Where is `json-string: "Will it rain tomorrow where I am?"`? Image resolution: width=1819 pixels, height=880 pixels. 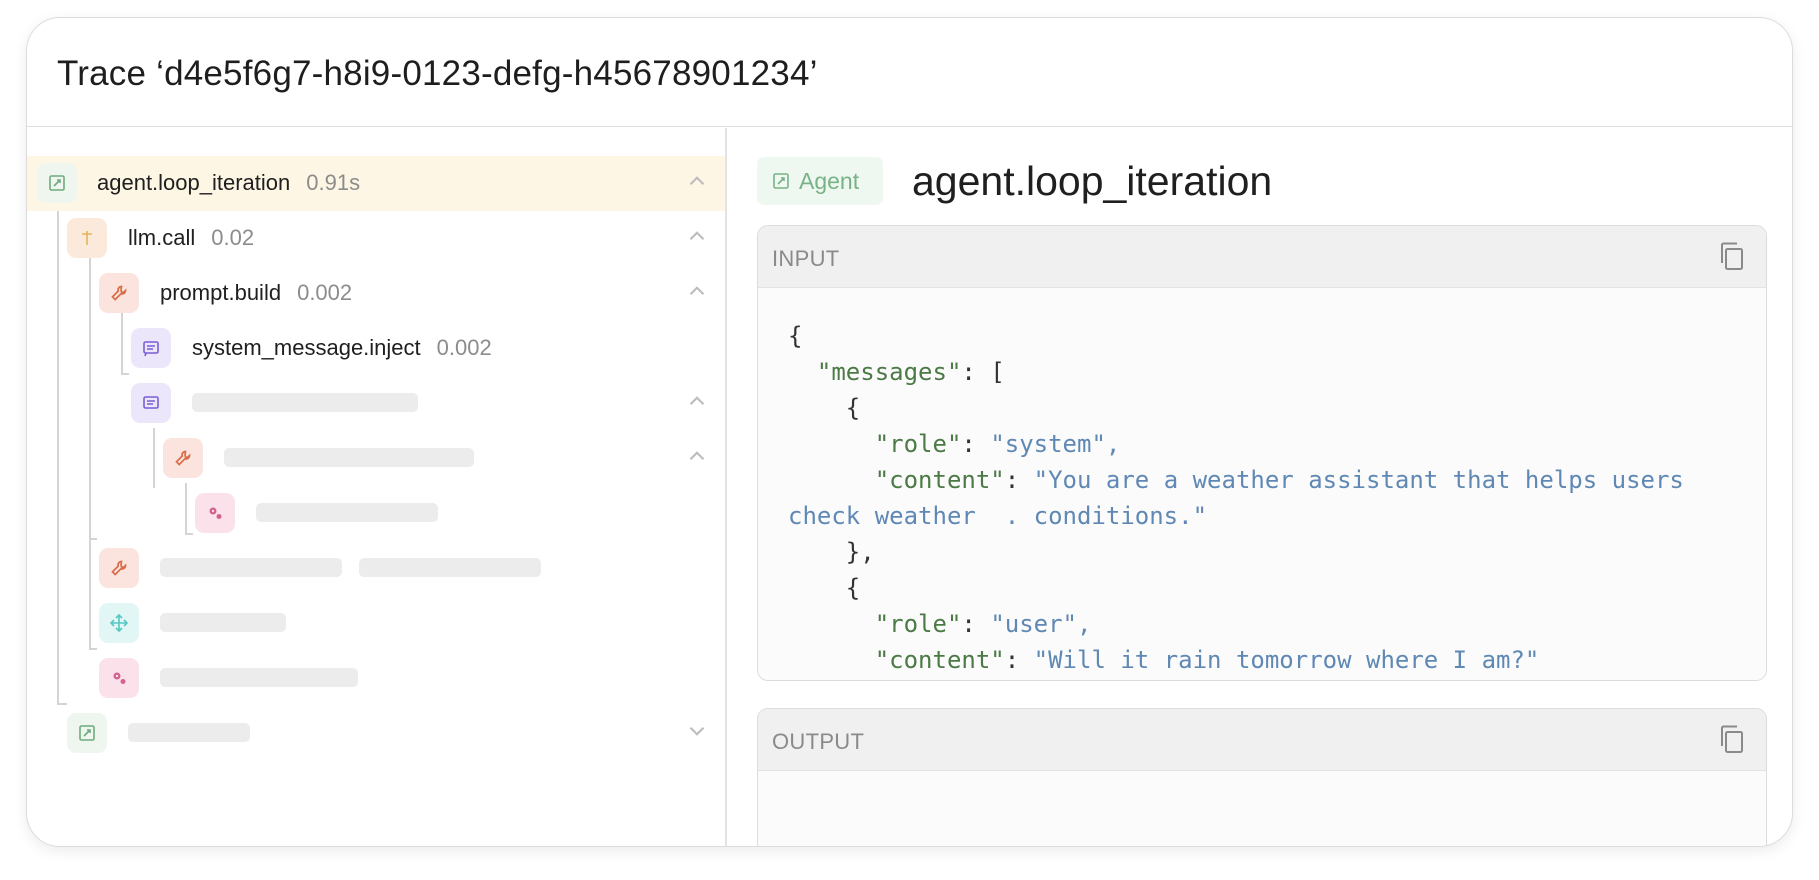 json-string: "Will it rain tomorrow where I am?" is located at coordinates (1286, 660).